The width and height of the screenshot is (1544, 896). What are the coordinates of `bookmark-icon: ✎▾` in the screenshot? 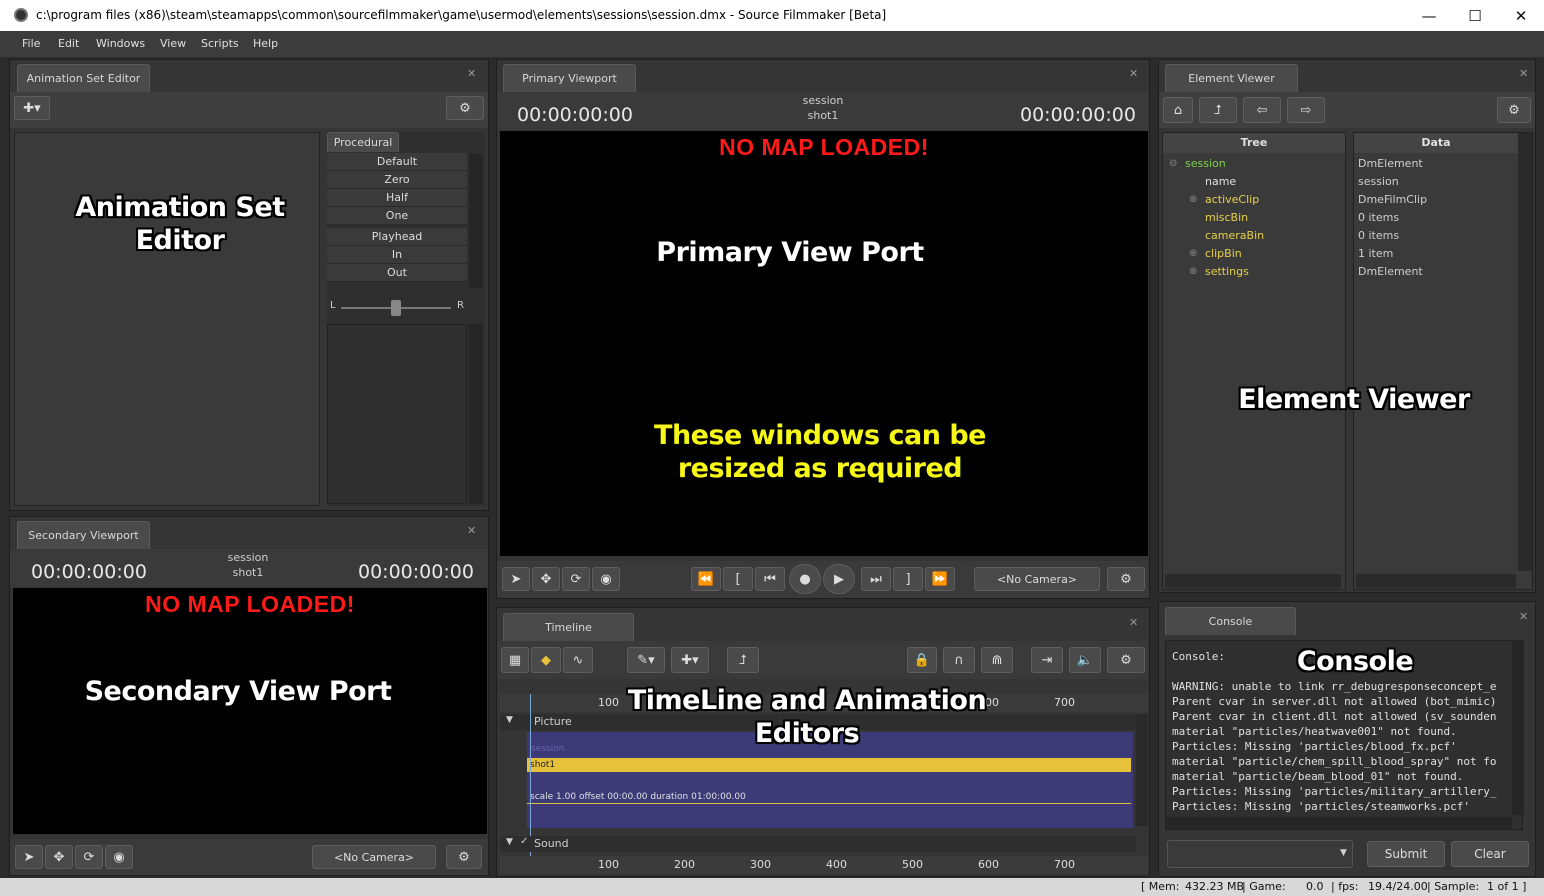 It's located at (646, 660).